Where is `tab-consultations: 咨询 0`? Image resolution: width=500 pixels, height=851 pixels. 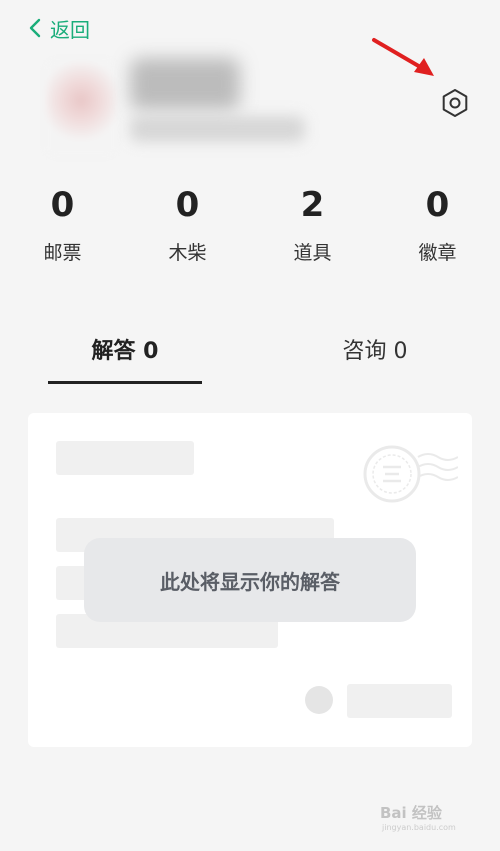
tab-consultations: 咨询 0 is located at coordinates (375, 352).